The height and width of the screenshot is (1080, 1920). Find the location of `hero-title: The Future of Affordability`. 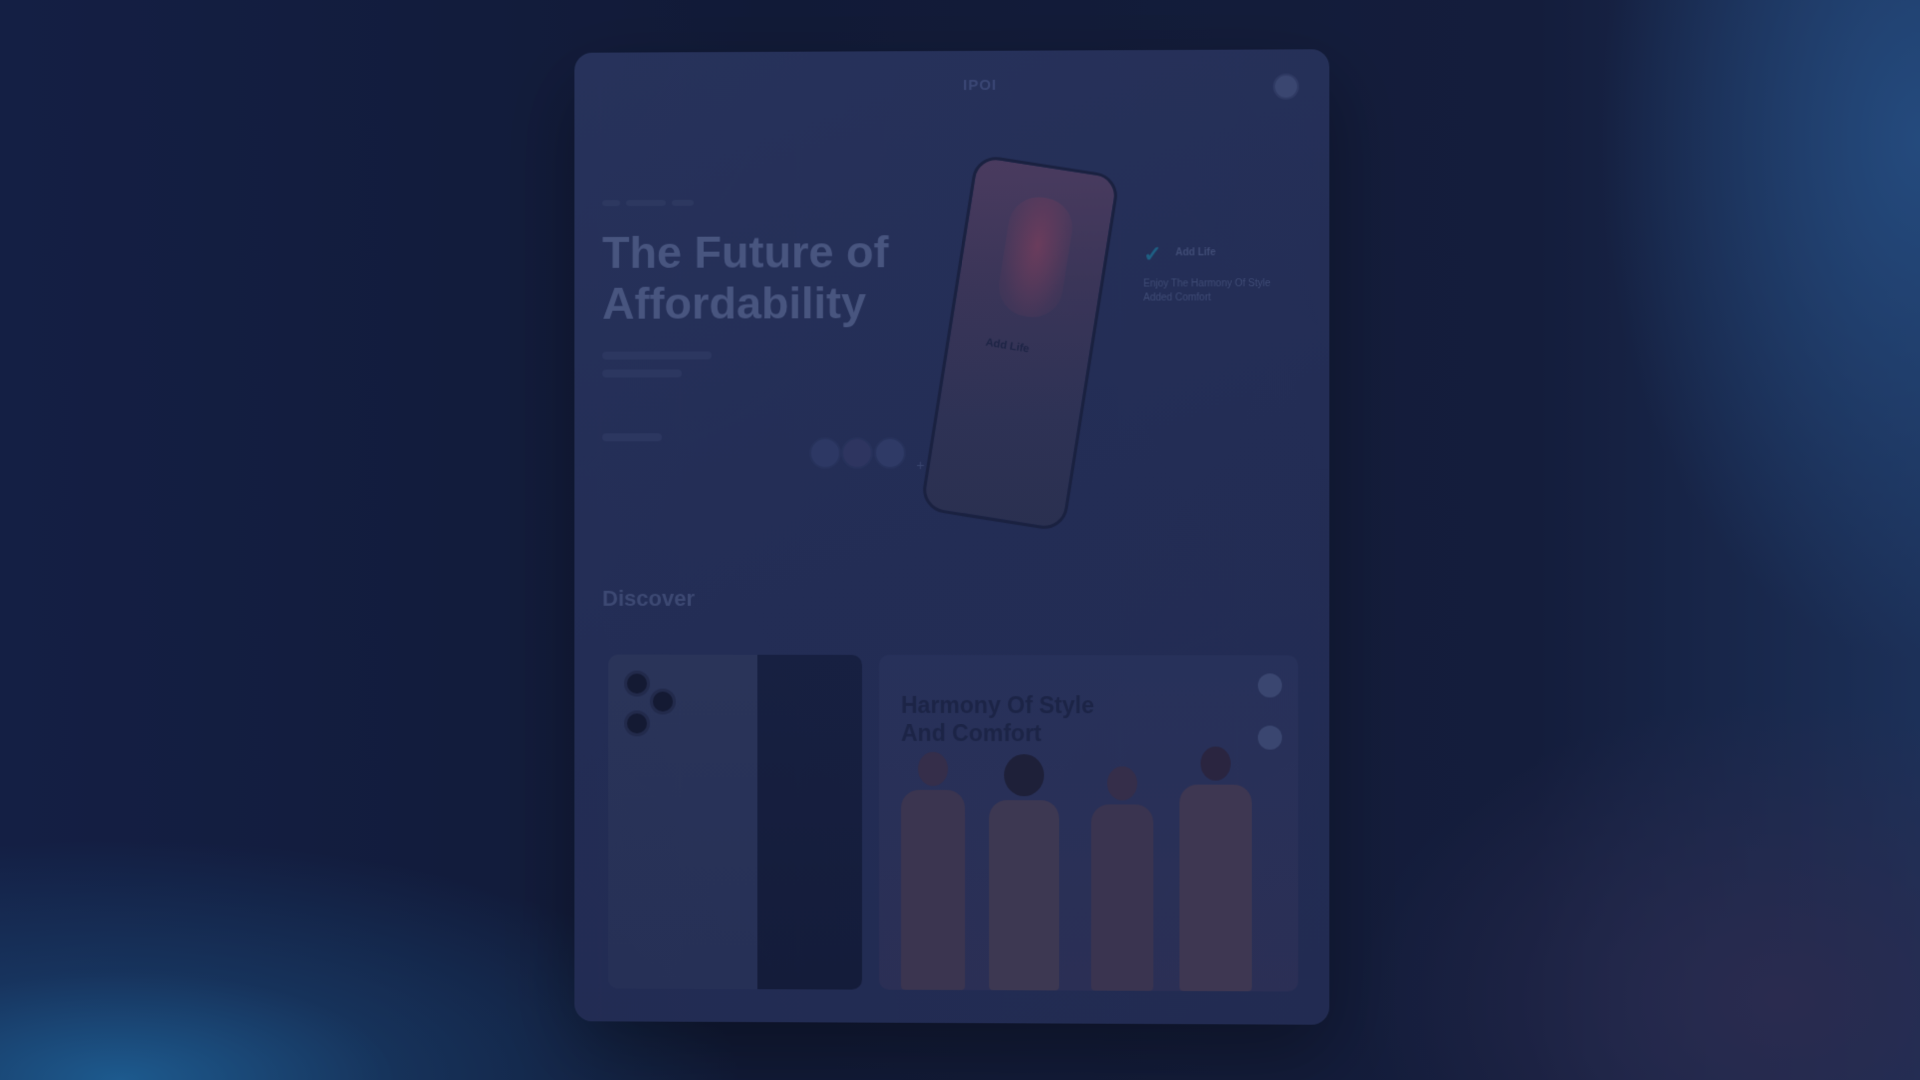

hero-title: The Future of Affordability is located at coordinates (745, 277).